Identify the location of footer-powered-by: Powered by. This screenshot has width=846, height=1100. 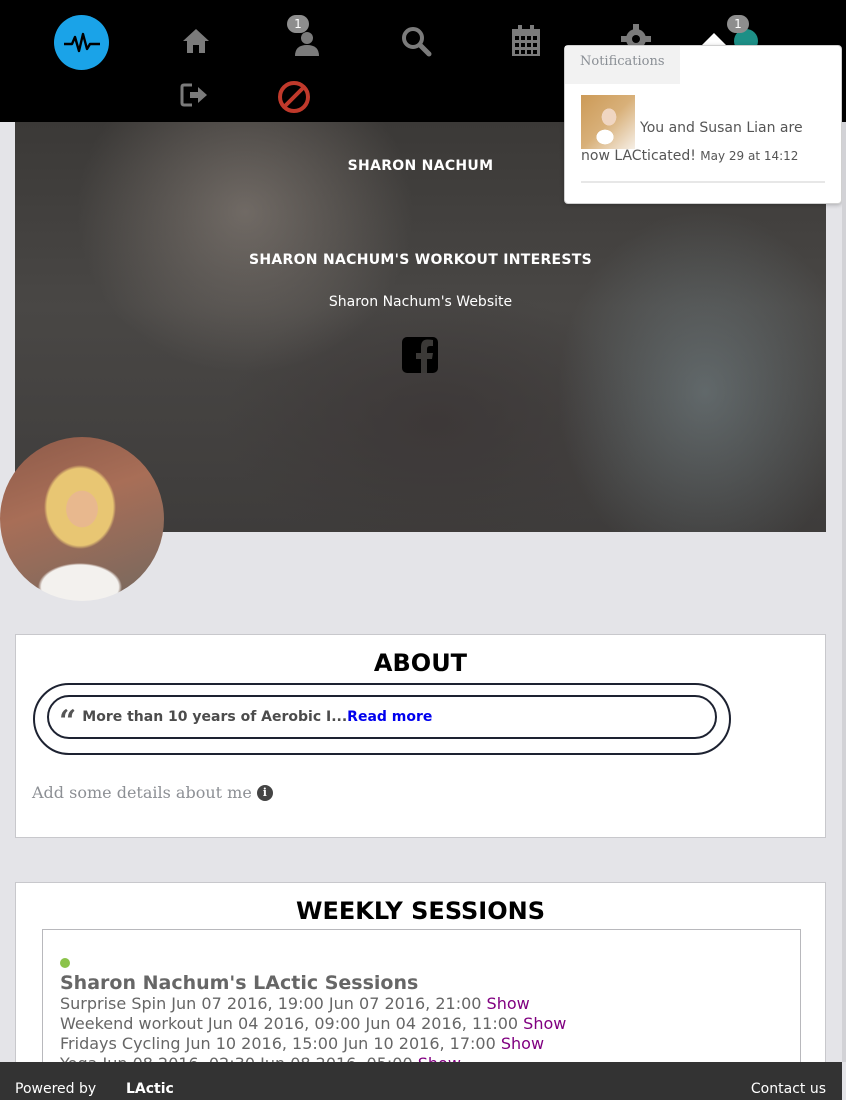
(56, 1089).